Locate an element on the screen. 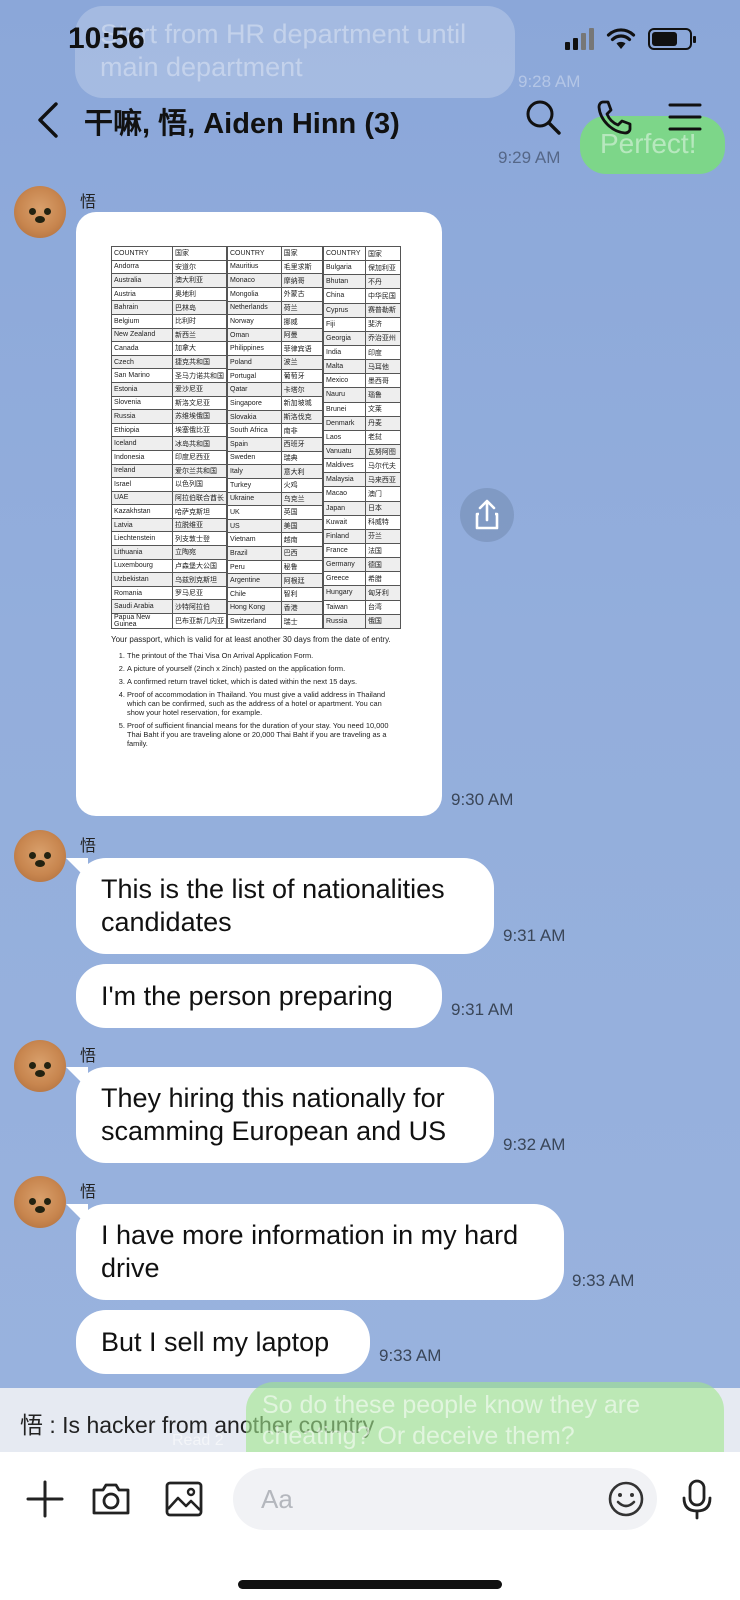 The width and height of the screenshot is (740, 1600). country-chinese-cell: 墨西哥 is located at coordinates (383, 381).